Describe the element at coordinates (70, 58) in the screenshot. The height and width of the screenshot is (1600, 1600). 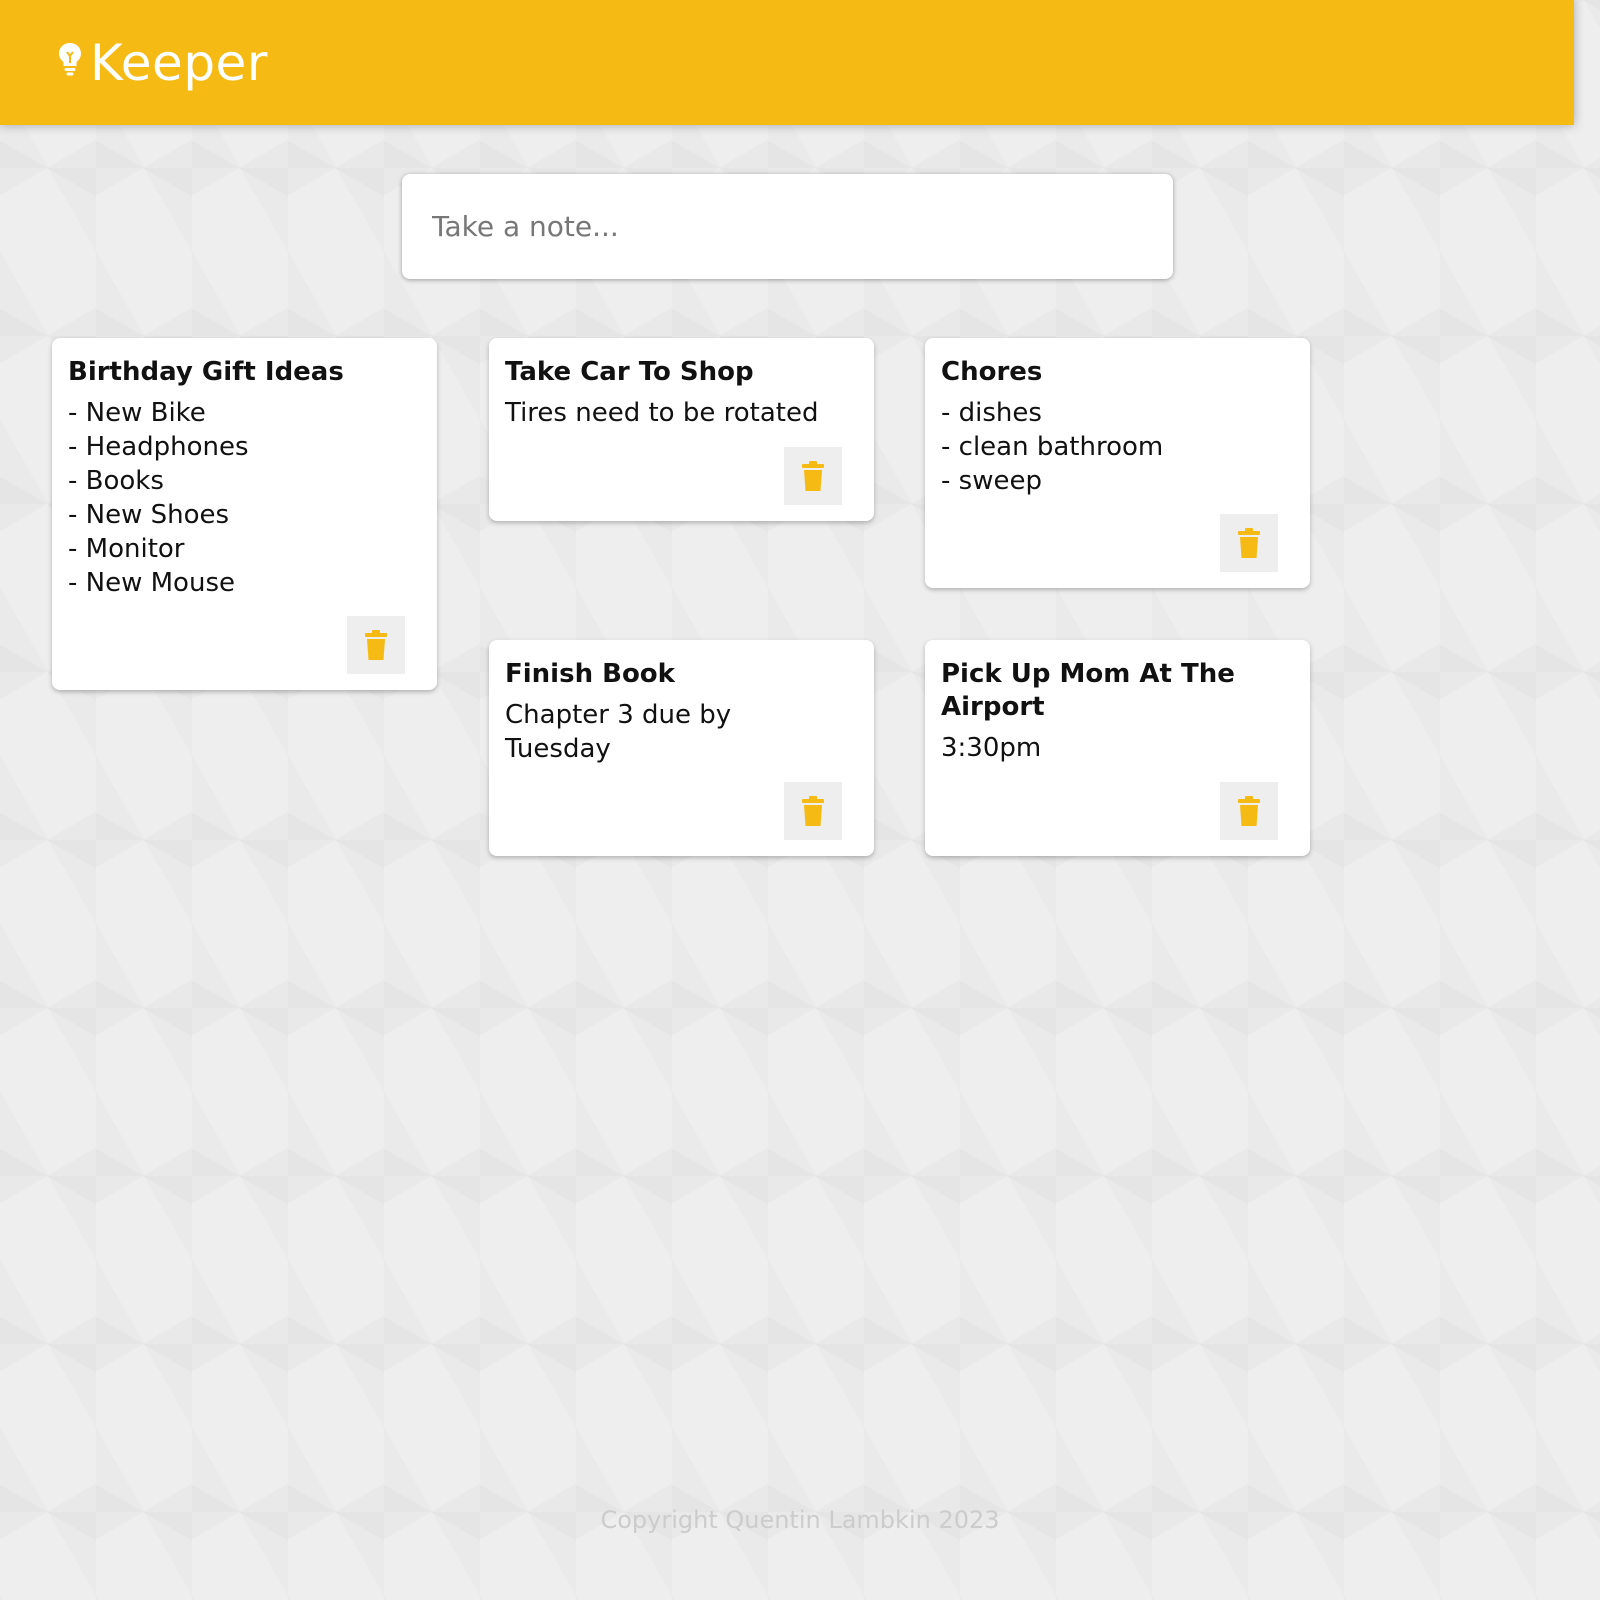
I see `lightbulb-icon` at that location.